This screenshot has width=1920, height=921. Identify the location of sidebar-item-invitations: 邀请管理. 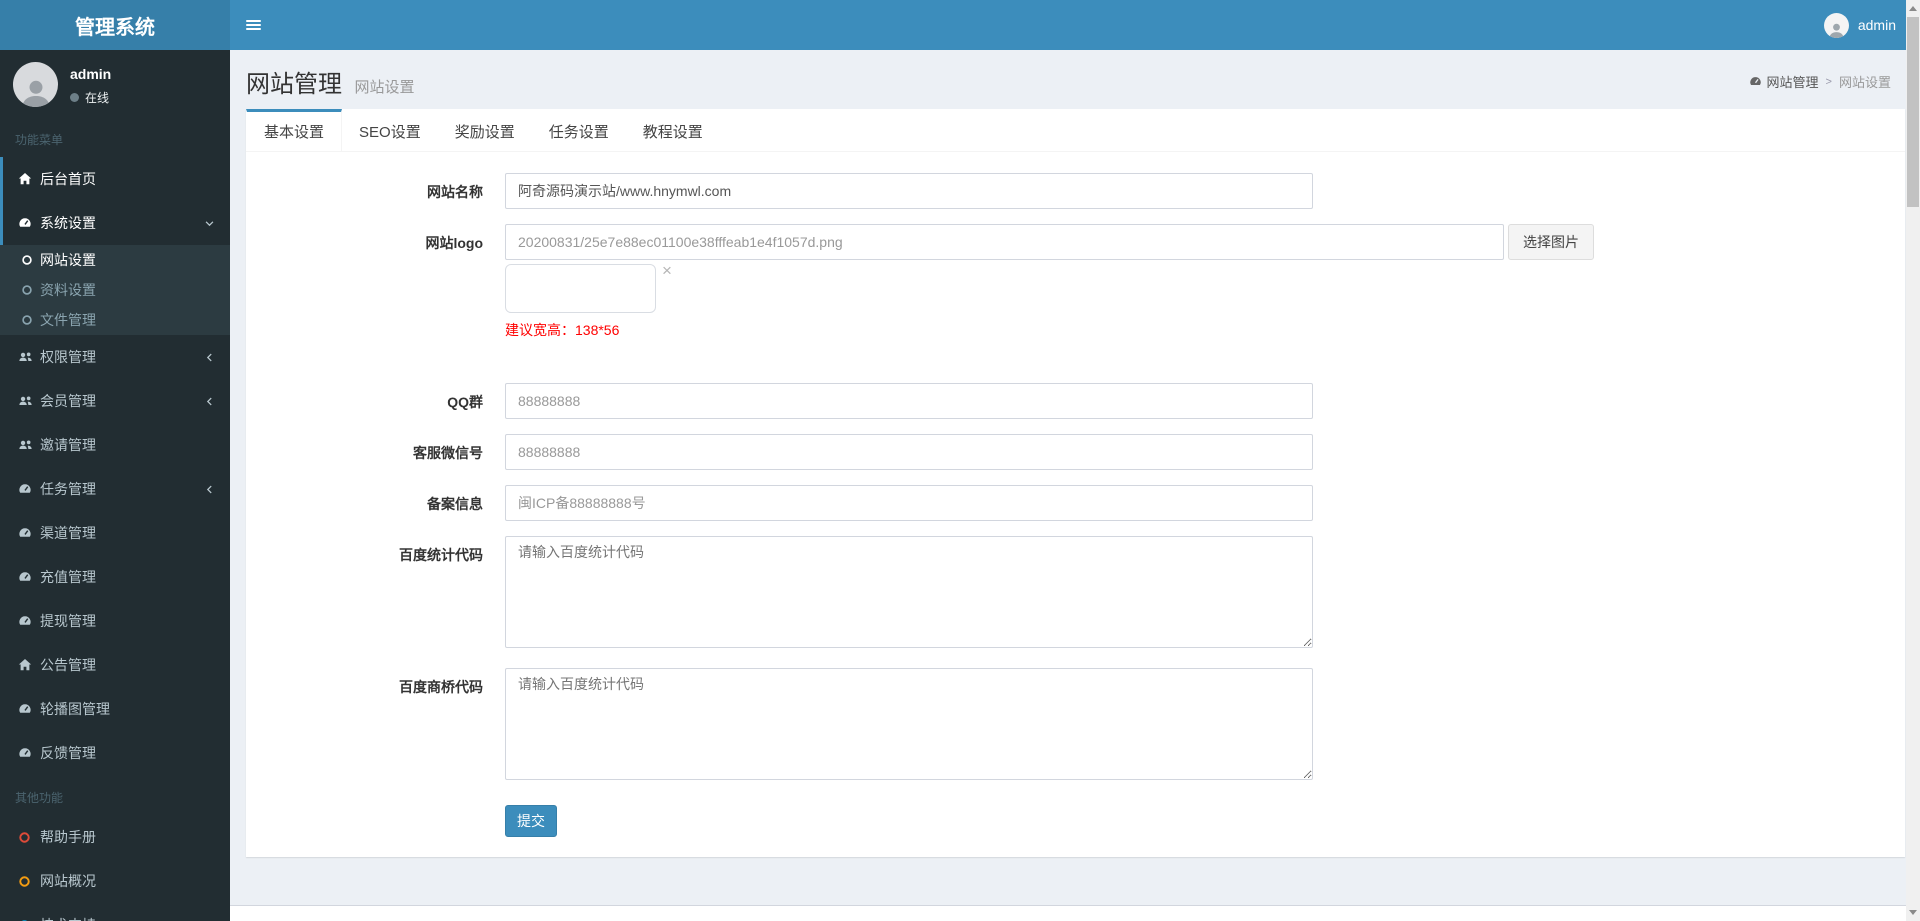
(115, 445).